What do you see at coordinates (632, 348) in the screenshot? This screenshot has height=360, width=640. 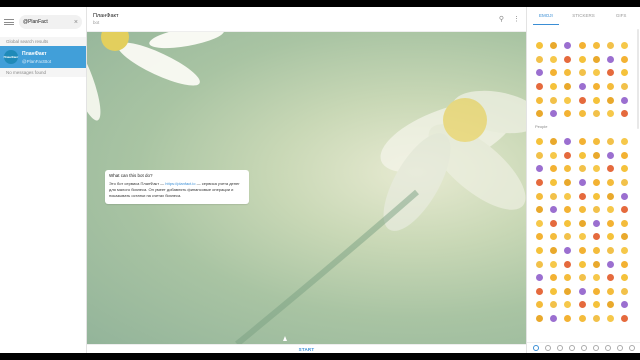 I see `flag-icon` at bounding box center [632, 348].